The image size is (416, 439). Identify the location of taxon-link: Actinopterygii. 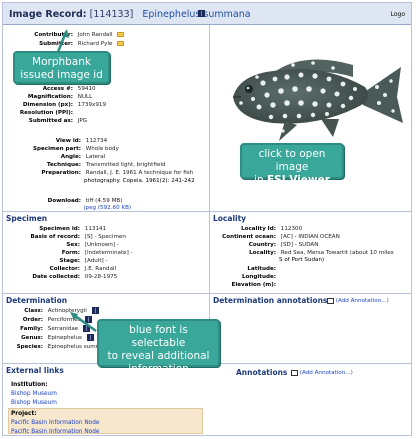
(67, 311).